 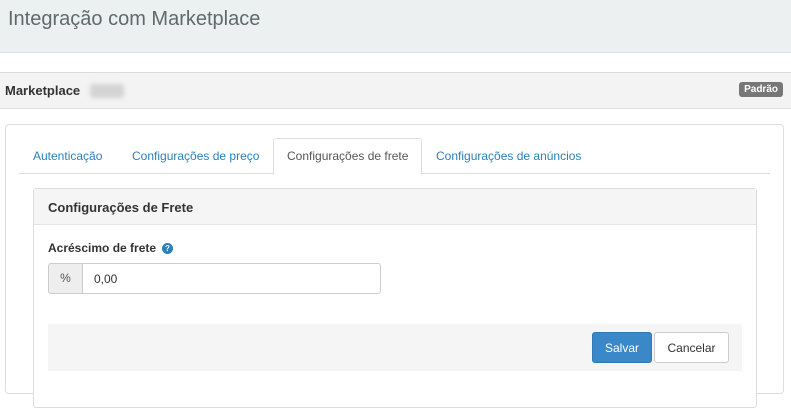 I want to click on tab-authentication: Autenticação, so click(x=67, y=156).